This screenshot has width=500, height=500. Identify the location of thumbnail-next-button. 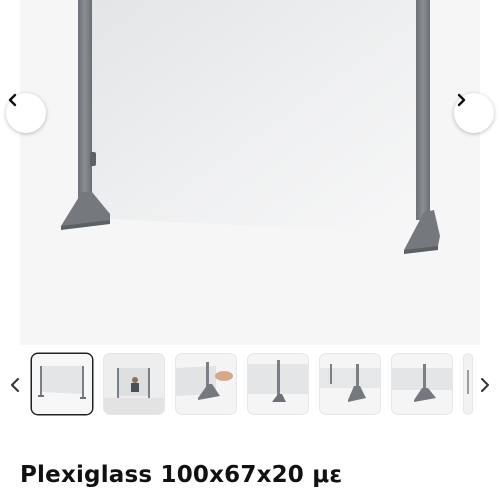
(485, 385).